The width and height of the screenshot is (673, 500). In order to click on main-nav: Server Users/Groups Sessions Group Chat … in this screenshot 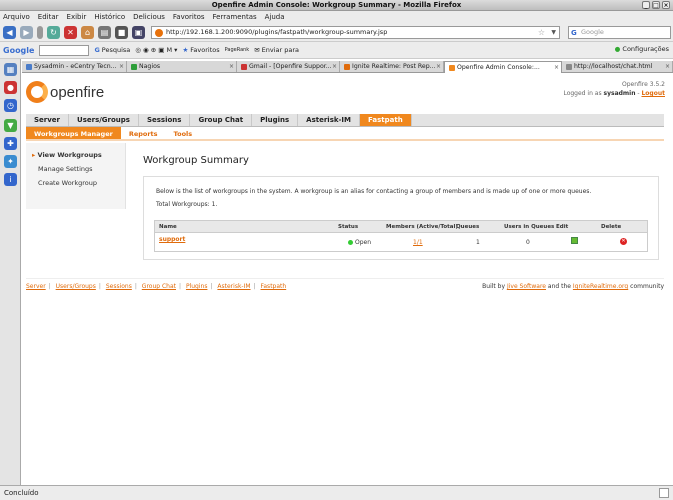, I will do `click(345, 120)`.